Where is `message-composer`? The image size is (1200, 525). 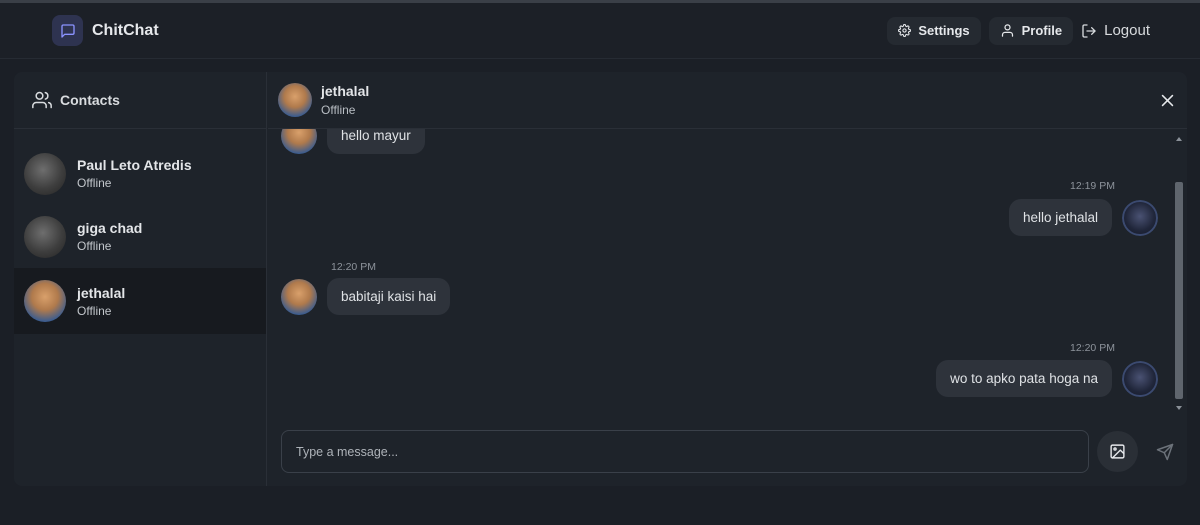
message-composer is located at coordinates (727, 451).